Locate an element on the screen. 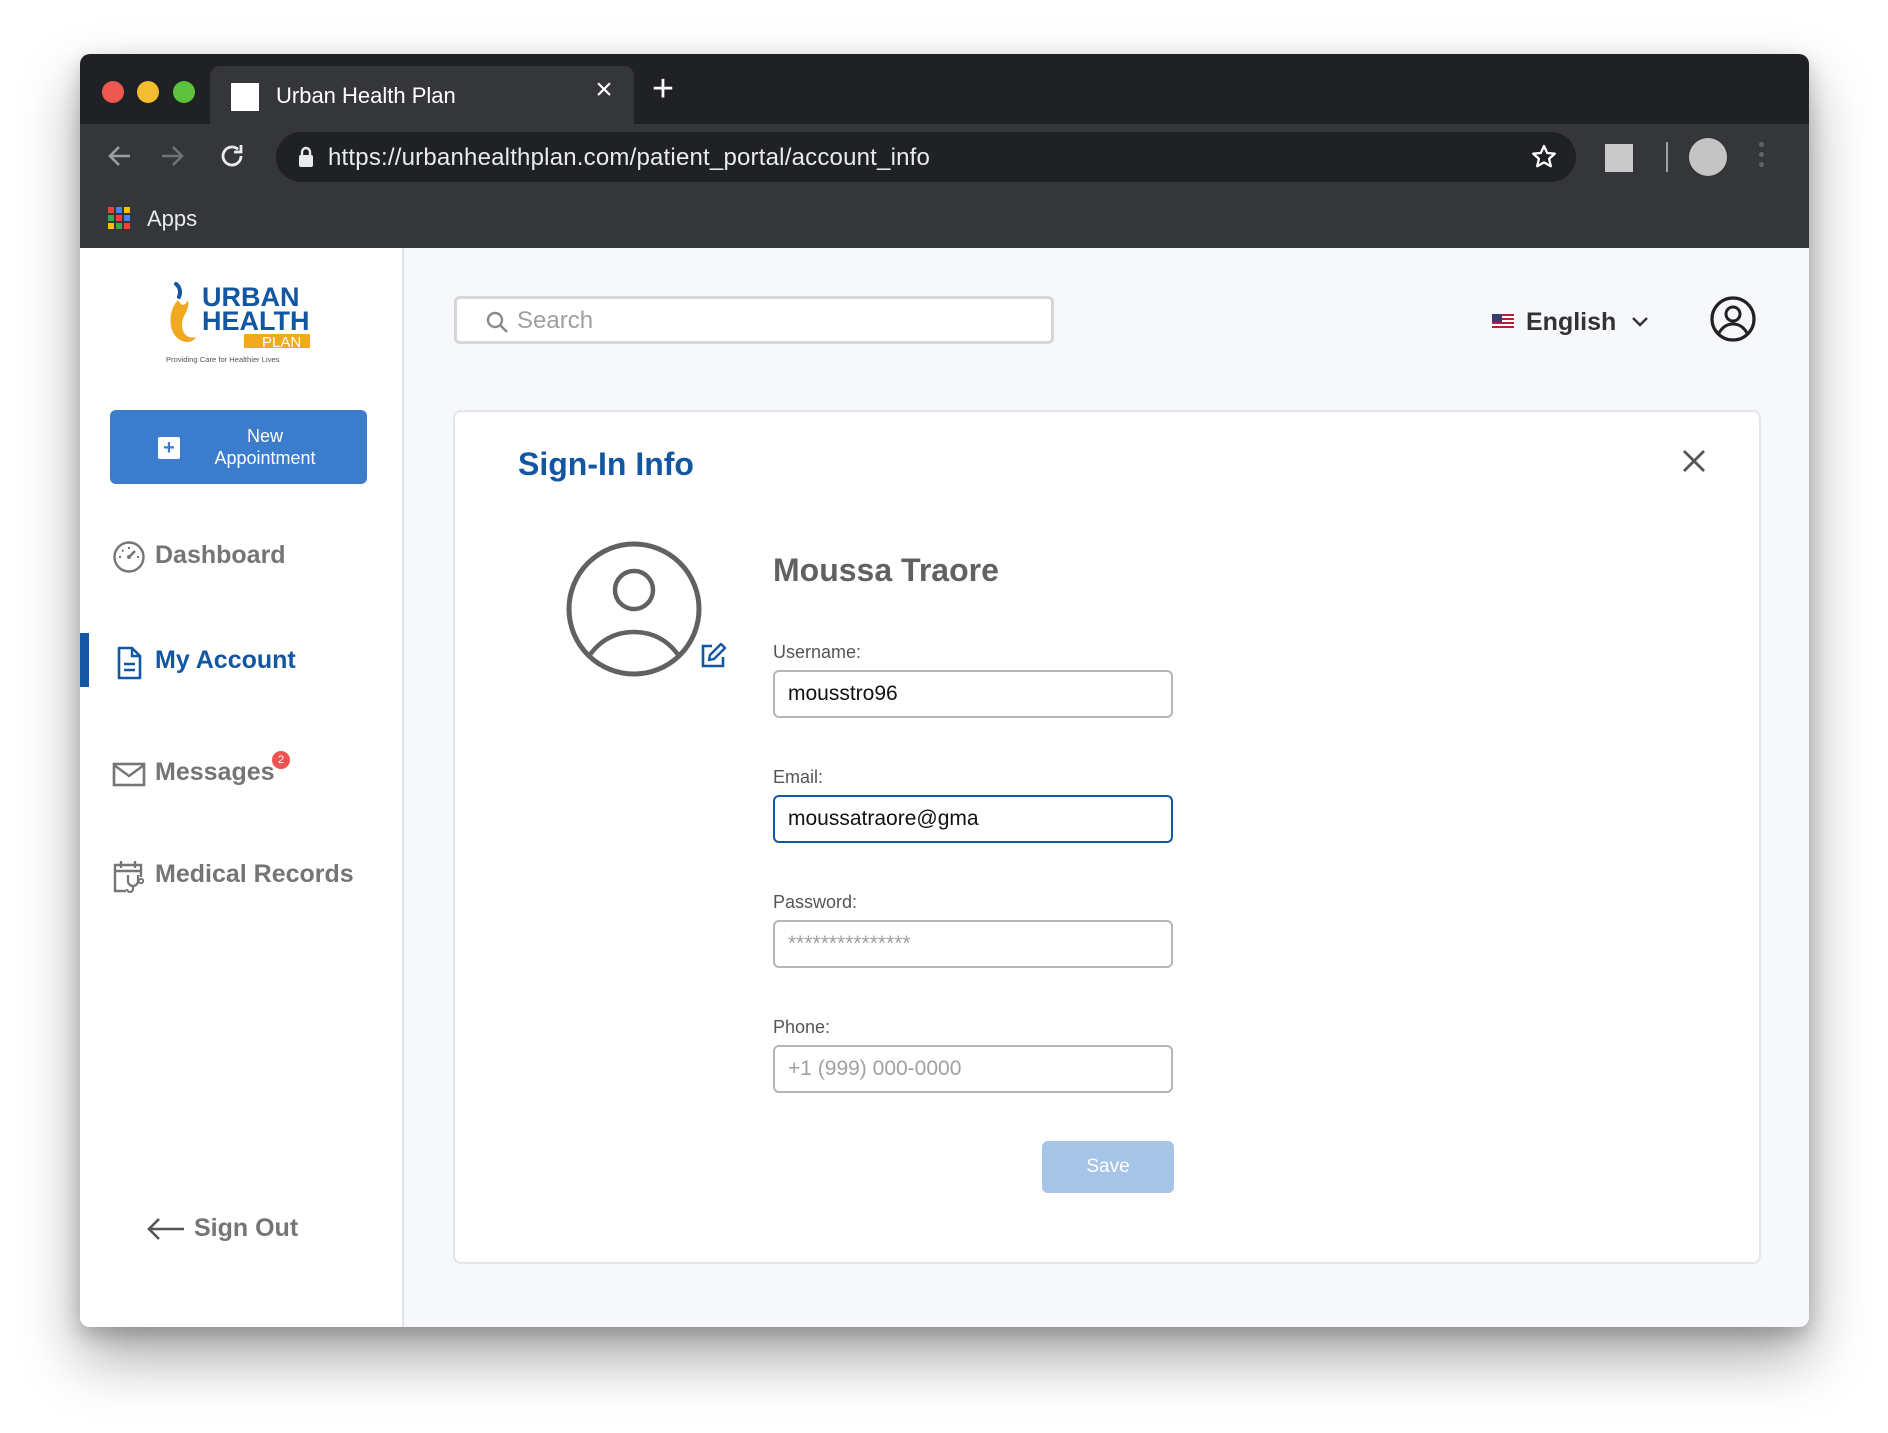  svg-text: HEALTH is located at coordinates (256, 321).